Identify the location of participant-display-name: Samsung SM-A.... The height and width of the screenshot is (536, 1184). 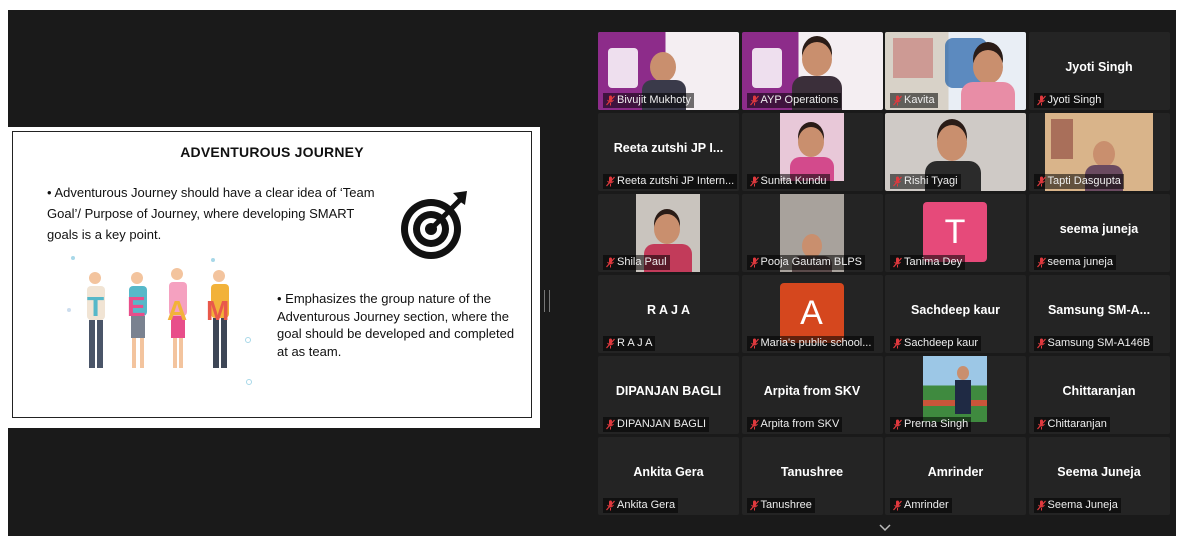
(1099, 310).